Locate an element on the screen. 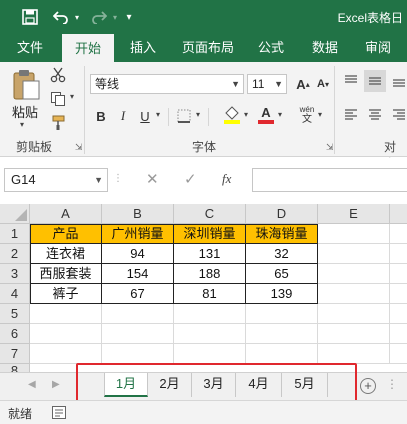 This screenshot has width=407, height=424. italic-icon: I is located at coordinates (123, 116).